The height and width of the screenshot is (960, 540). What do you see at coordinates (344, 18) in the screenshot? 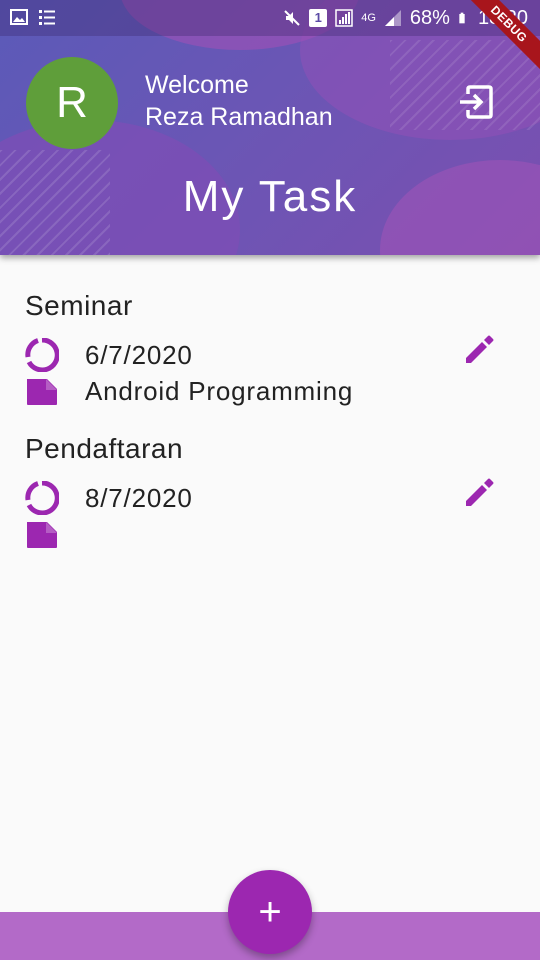
I see `signal-icon` at bounding box center [344, 18].